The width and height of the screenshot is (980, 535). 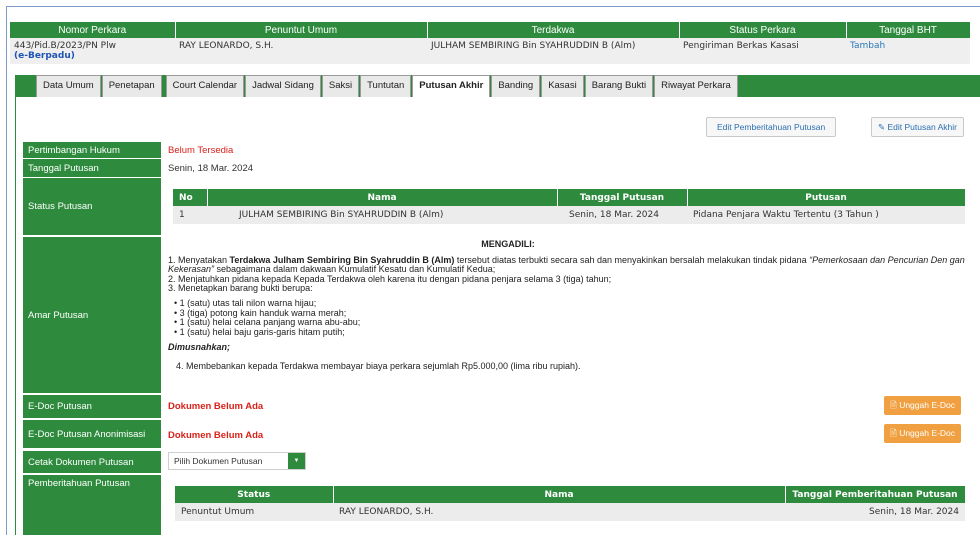 What do you see at coordinates (382, 197) in the screenshot?
I see `status-col-nama: Nama` at bounding box center [382, 197].